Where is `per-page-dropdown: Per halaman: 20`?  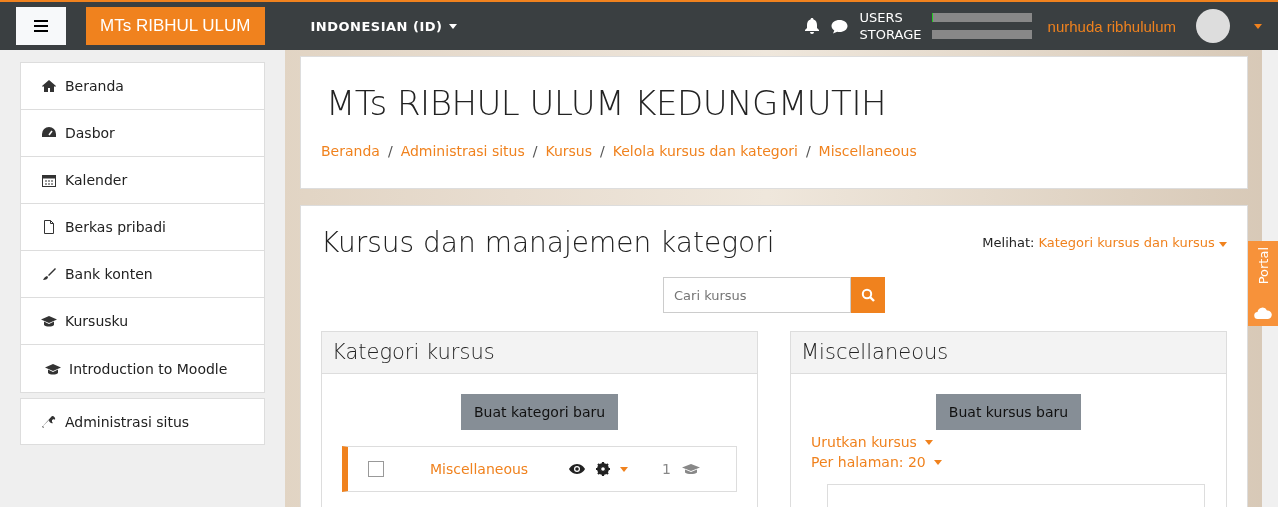 per-page-dropdown: Per halaman: 20 is located at coordinates (876, 462).